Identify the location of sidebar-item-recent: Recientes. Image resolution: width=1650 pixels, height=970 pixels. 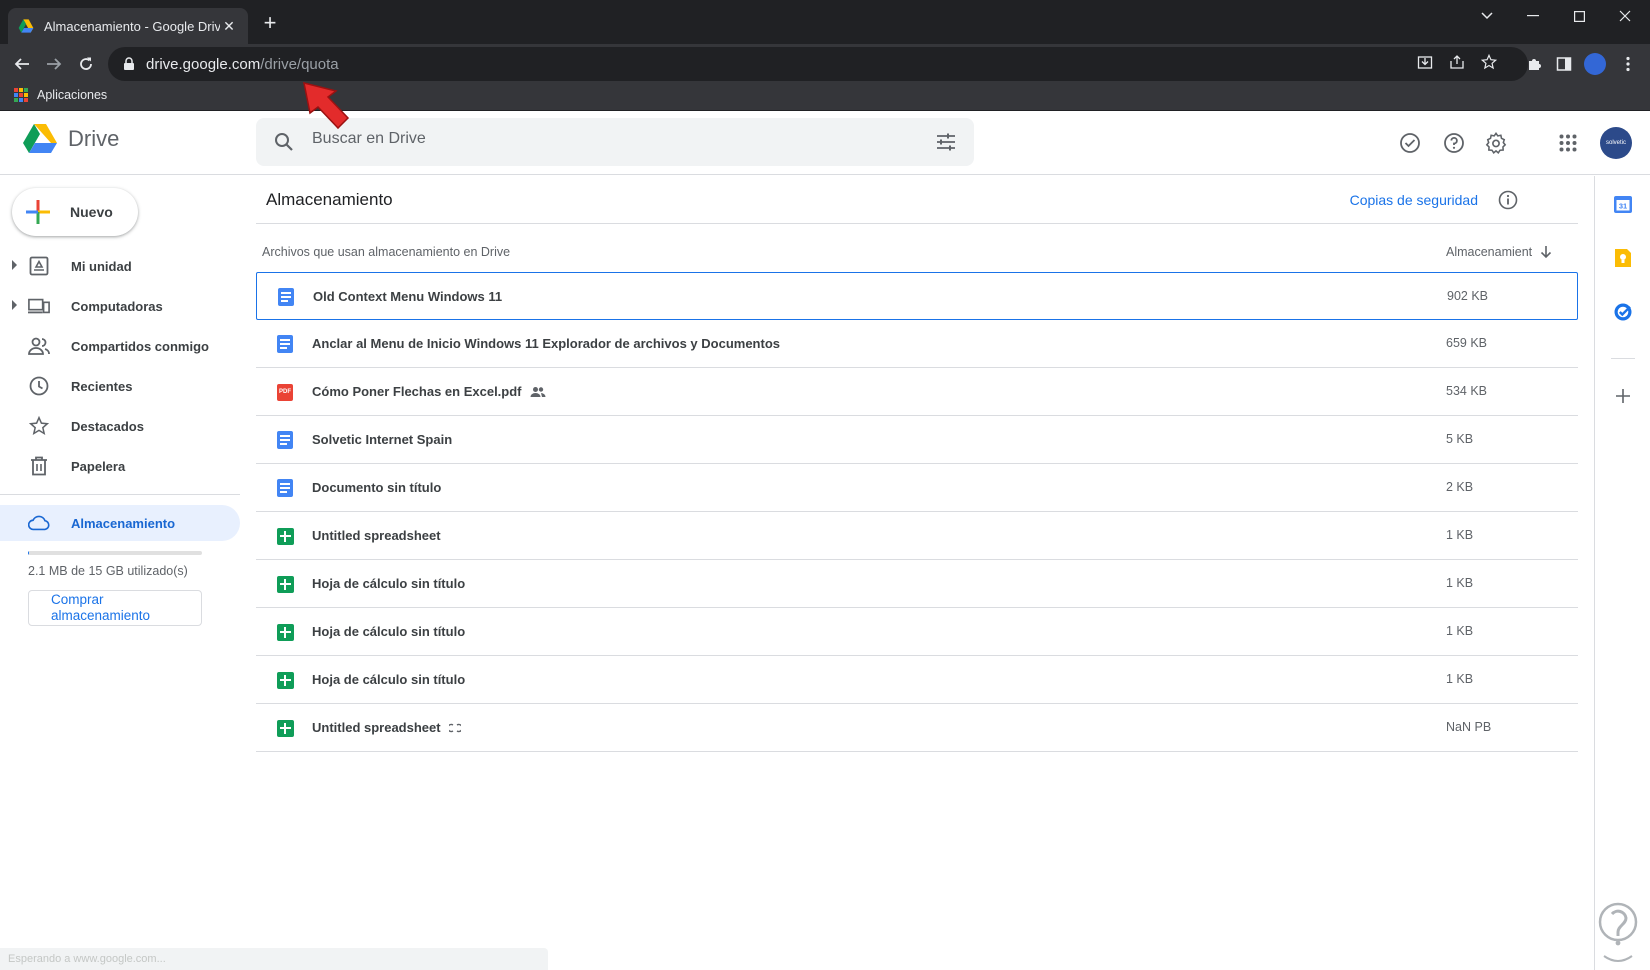
(120, 386).